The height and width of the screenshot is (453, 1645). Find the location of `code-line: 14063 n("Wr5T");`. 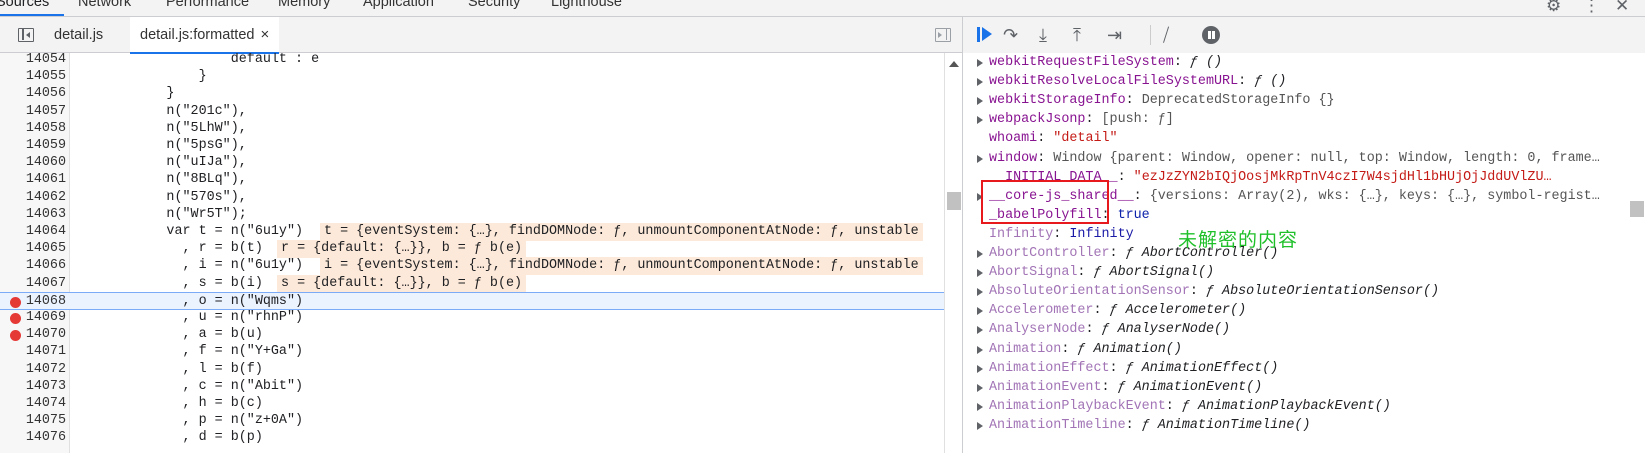

code-line: 14063 n("Wr5T"); is located at coordinates (472, 215).